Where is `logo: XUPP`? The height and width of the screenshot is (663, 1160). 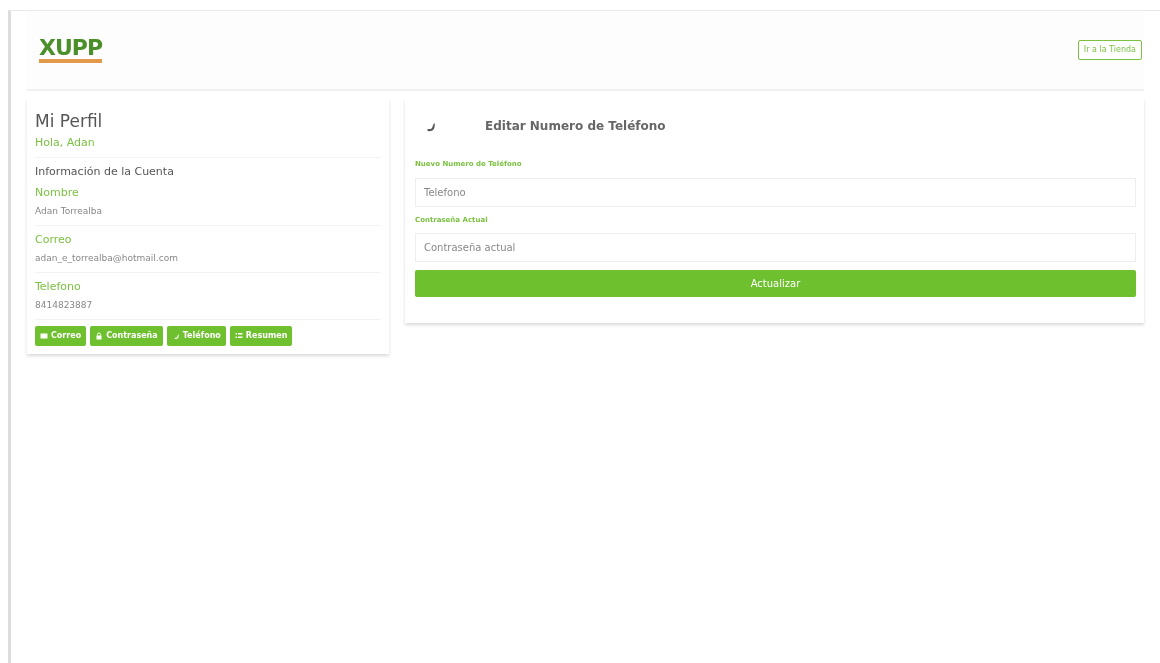 logo: XUPP is located at coordinates (71, 50).